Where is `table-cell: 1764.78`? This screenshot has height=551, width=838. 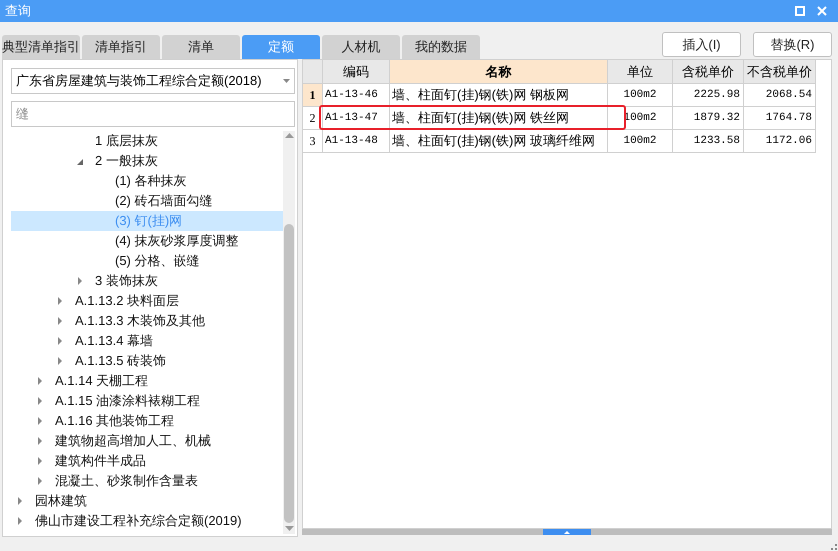
table-cell: 1764.78 is located at coordinates (780, 118).